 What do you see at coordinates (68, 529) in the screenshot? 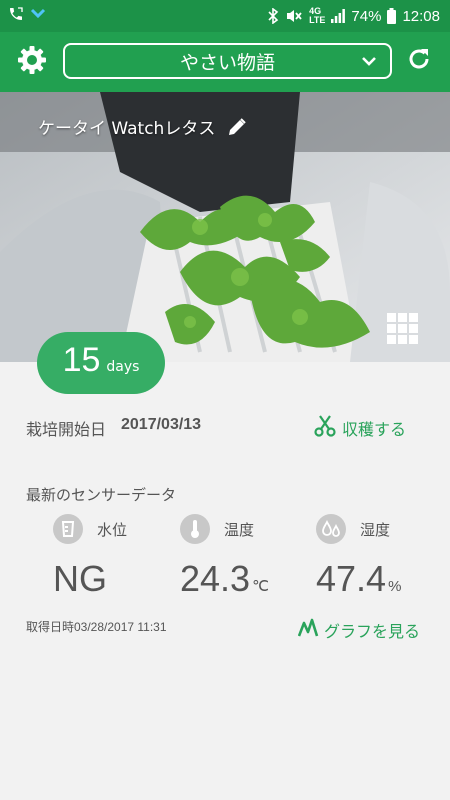
I see `water-level-icon` at bounding box center [68, 529].